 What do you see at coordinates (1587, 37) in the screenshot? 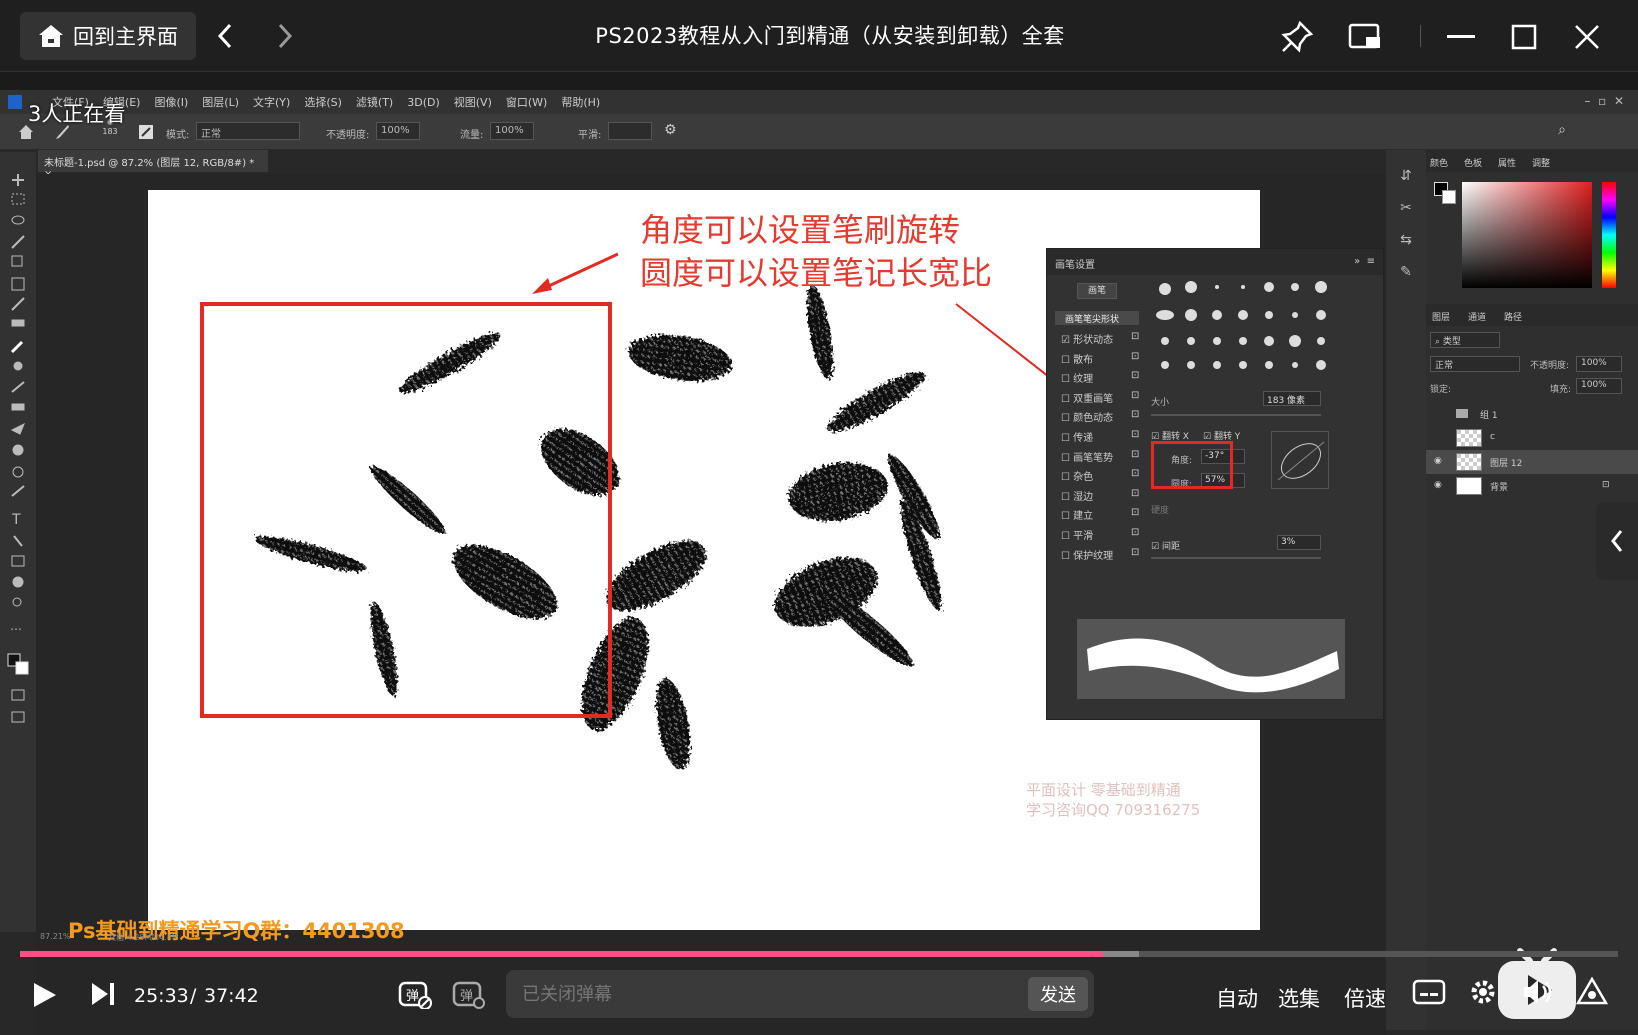
I see `close-button` at bounding box center [1587, 37].